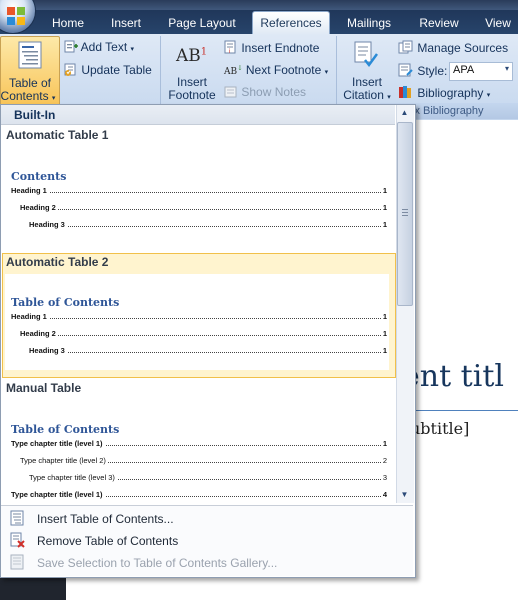 The image size is (518, 600). Describe the element at coordinates (203, 460) in the screenshot. I see `toc-line: Type chapter title (level 2) 2` at that location.